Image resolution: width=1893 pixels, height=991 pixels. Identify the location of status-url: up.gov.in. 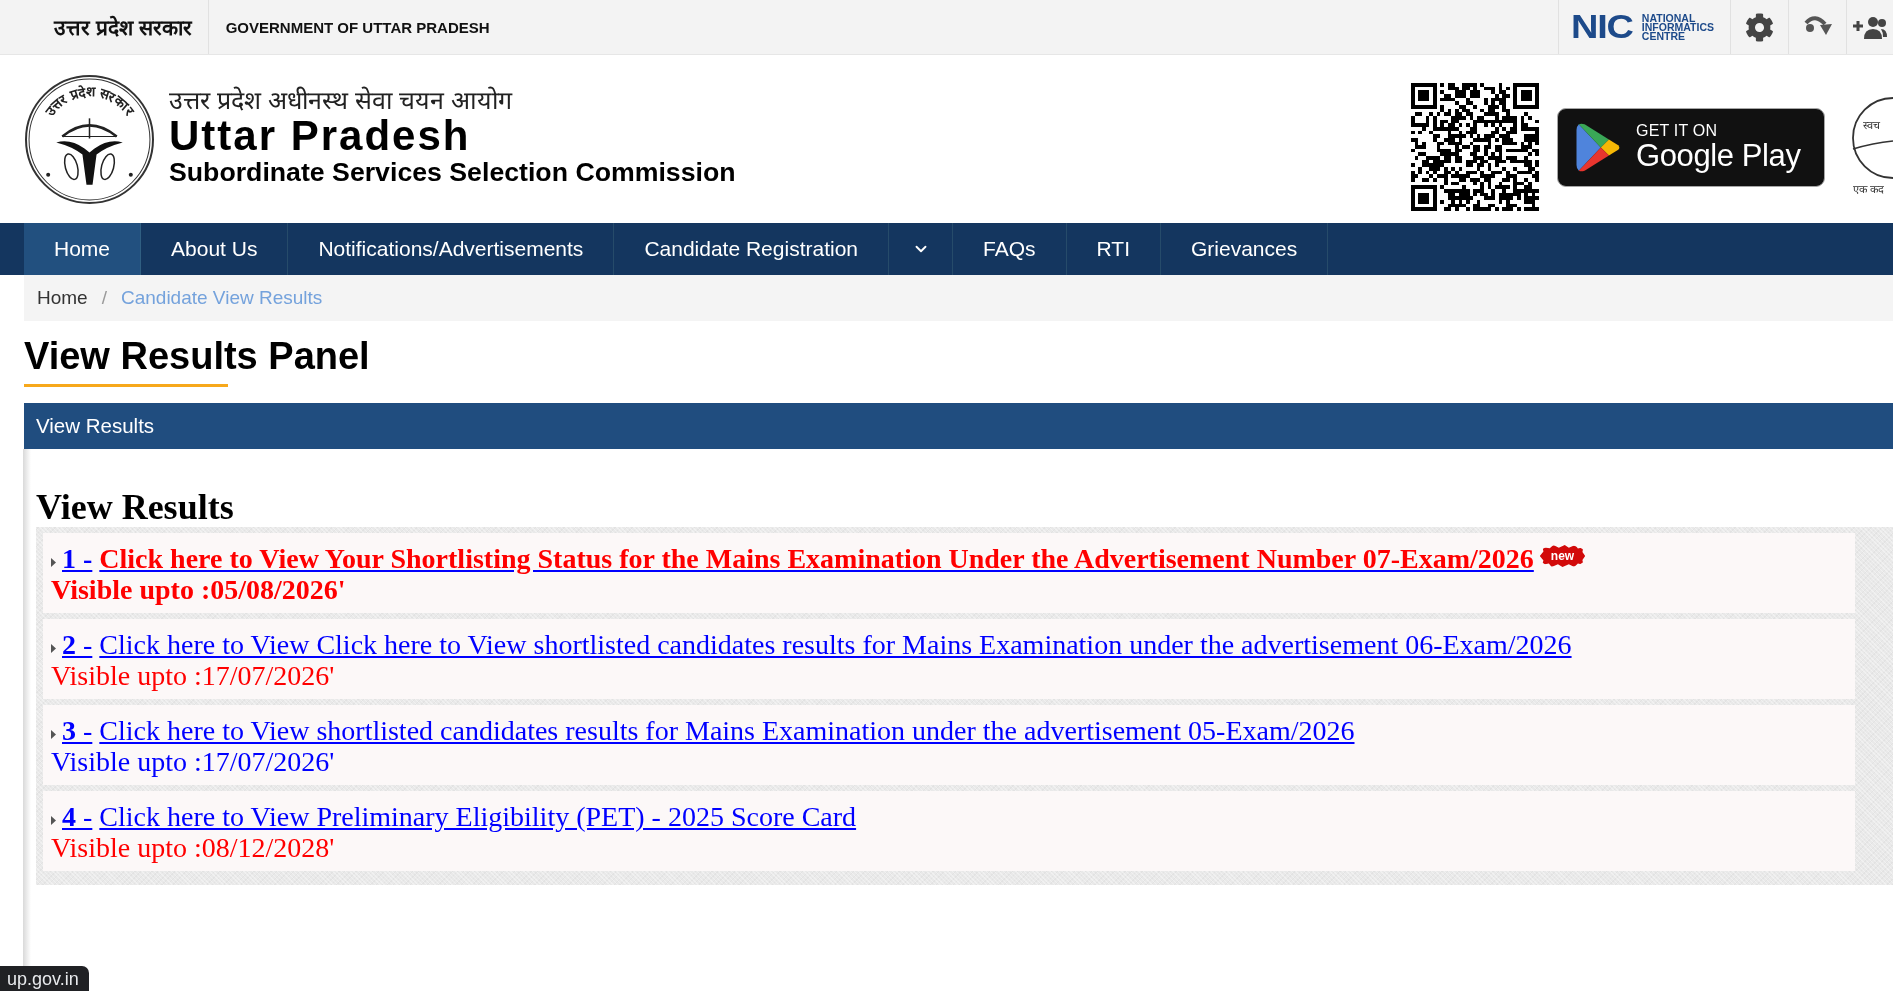
(44, 978).